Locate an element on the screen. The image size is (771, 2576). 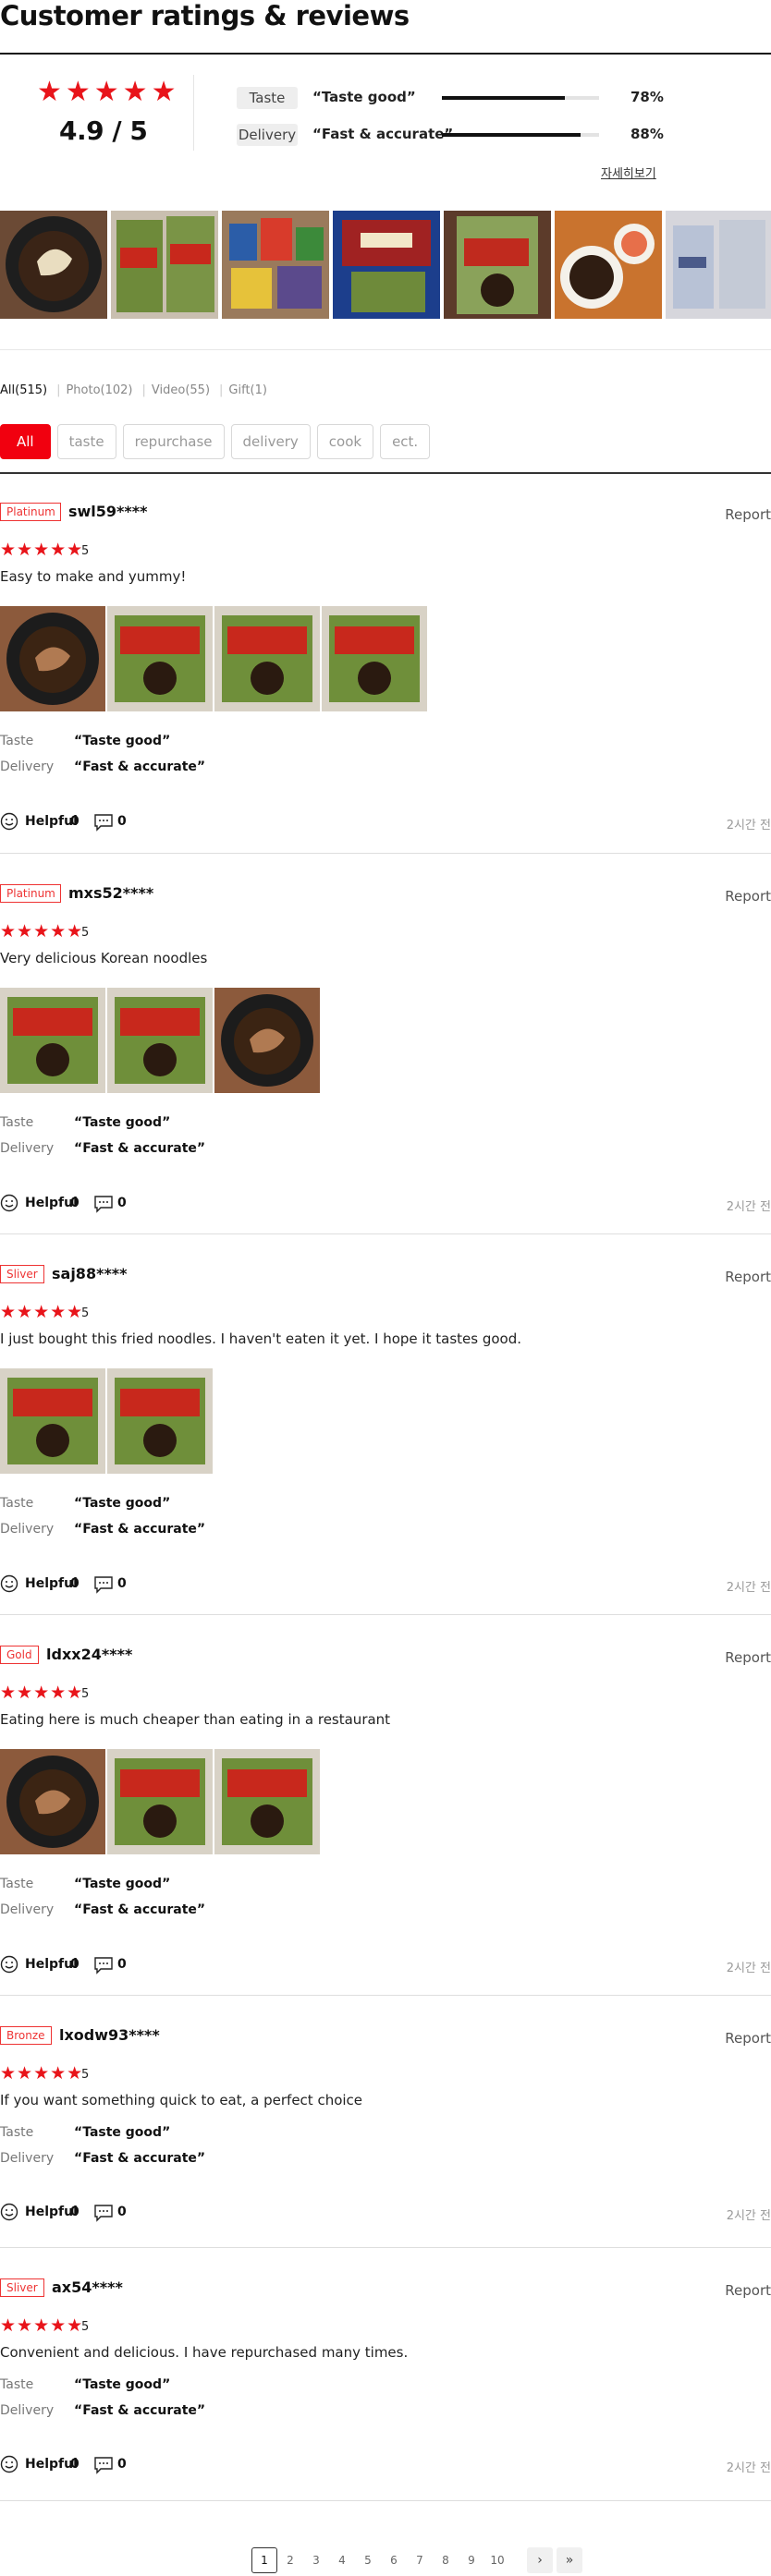
page-10-button: 10 is located at coordinates (497, 2560).